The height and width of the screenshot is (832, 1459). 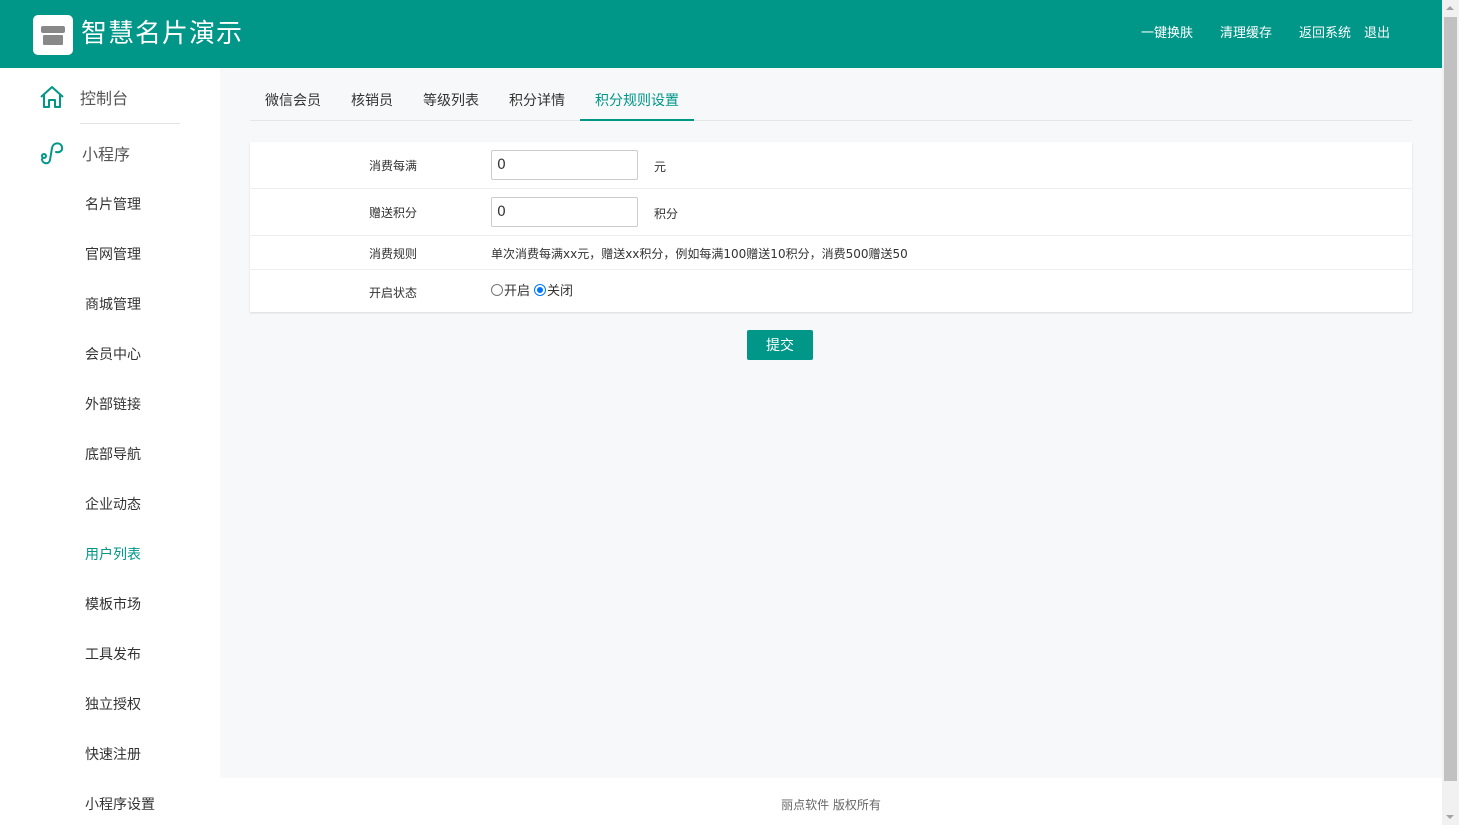 I want to click on tab-points-rule-settings: 积分规则设置, so click(x=637, y=101).